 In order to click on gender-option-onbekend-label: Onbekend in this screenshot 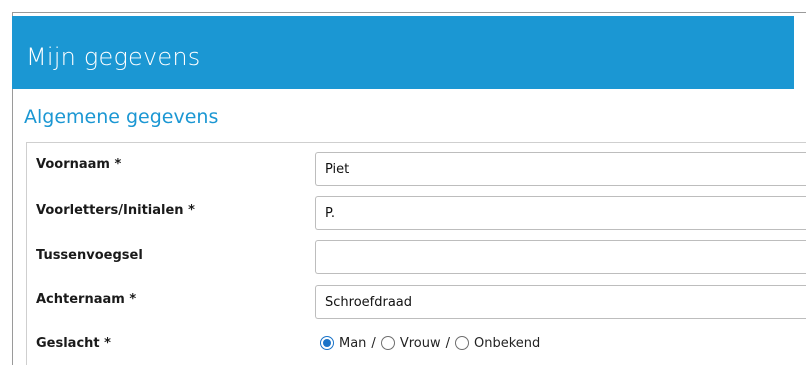, I will do `click(507, 343)`.